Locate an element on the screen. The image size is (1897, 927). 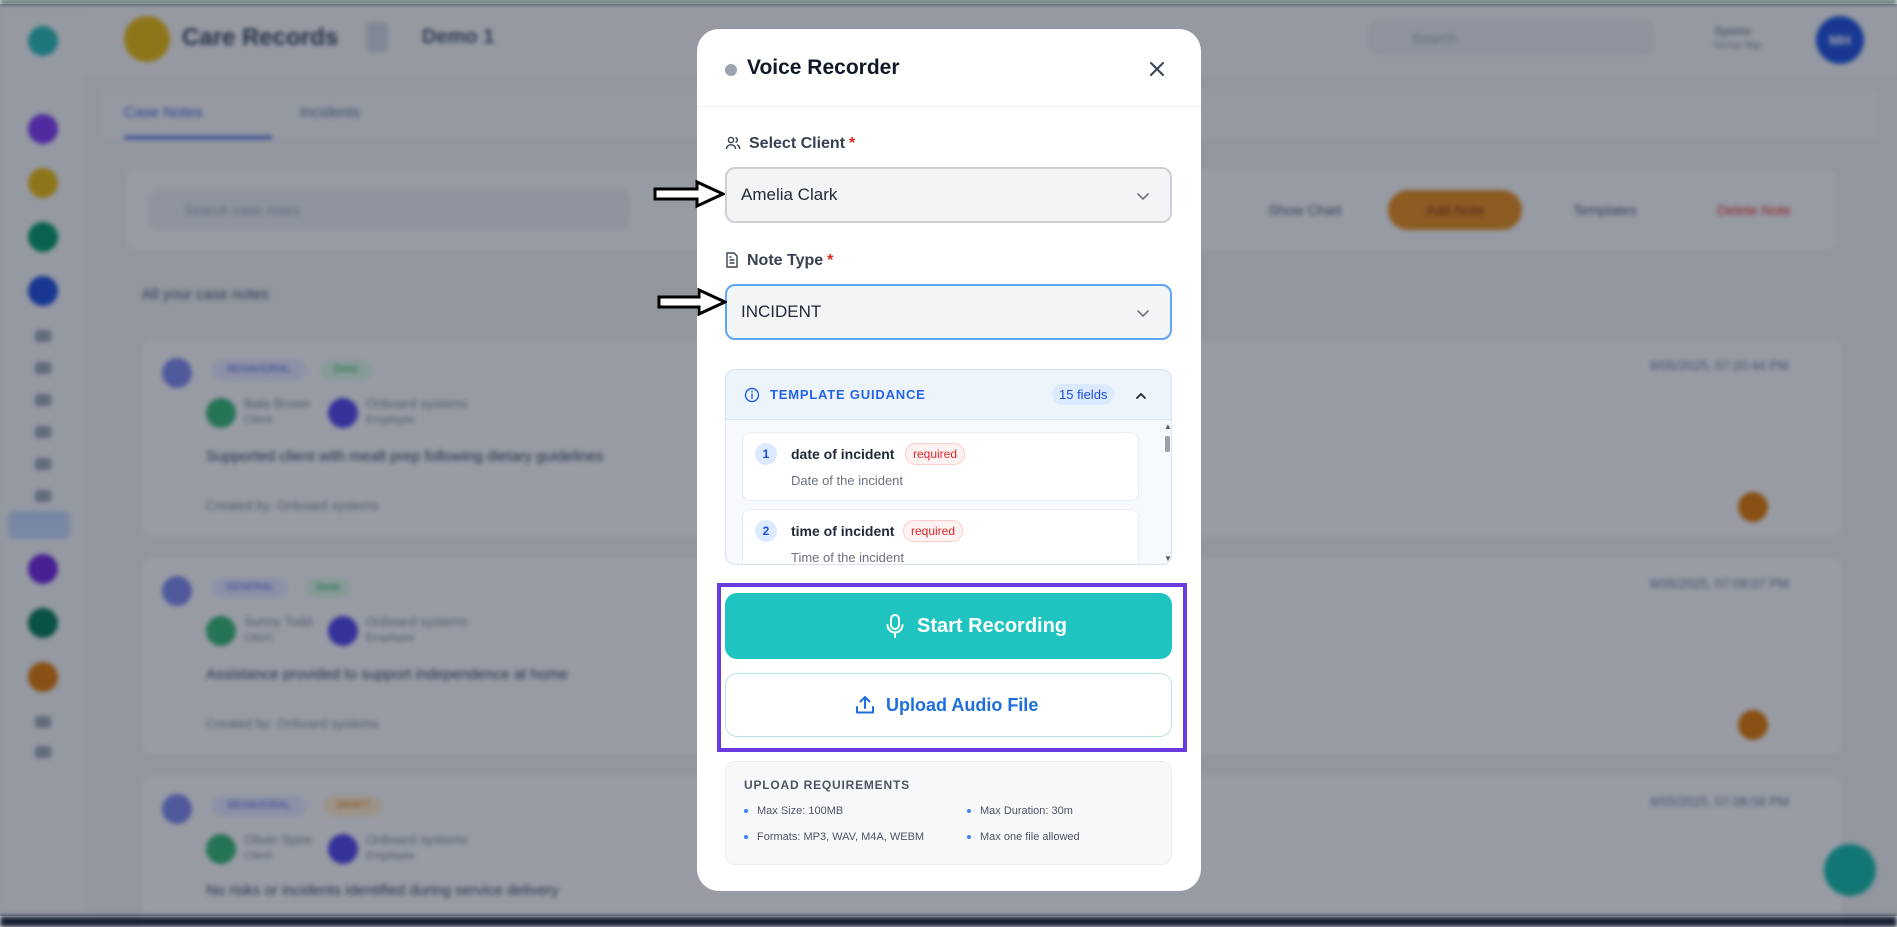
field-description: Date of the incident is located at coordinates (847, 480).